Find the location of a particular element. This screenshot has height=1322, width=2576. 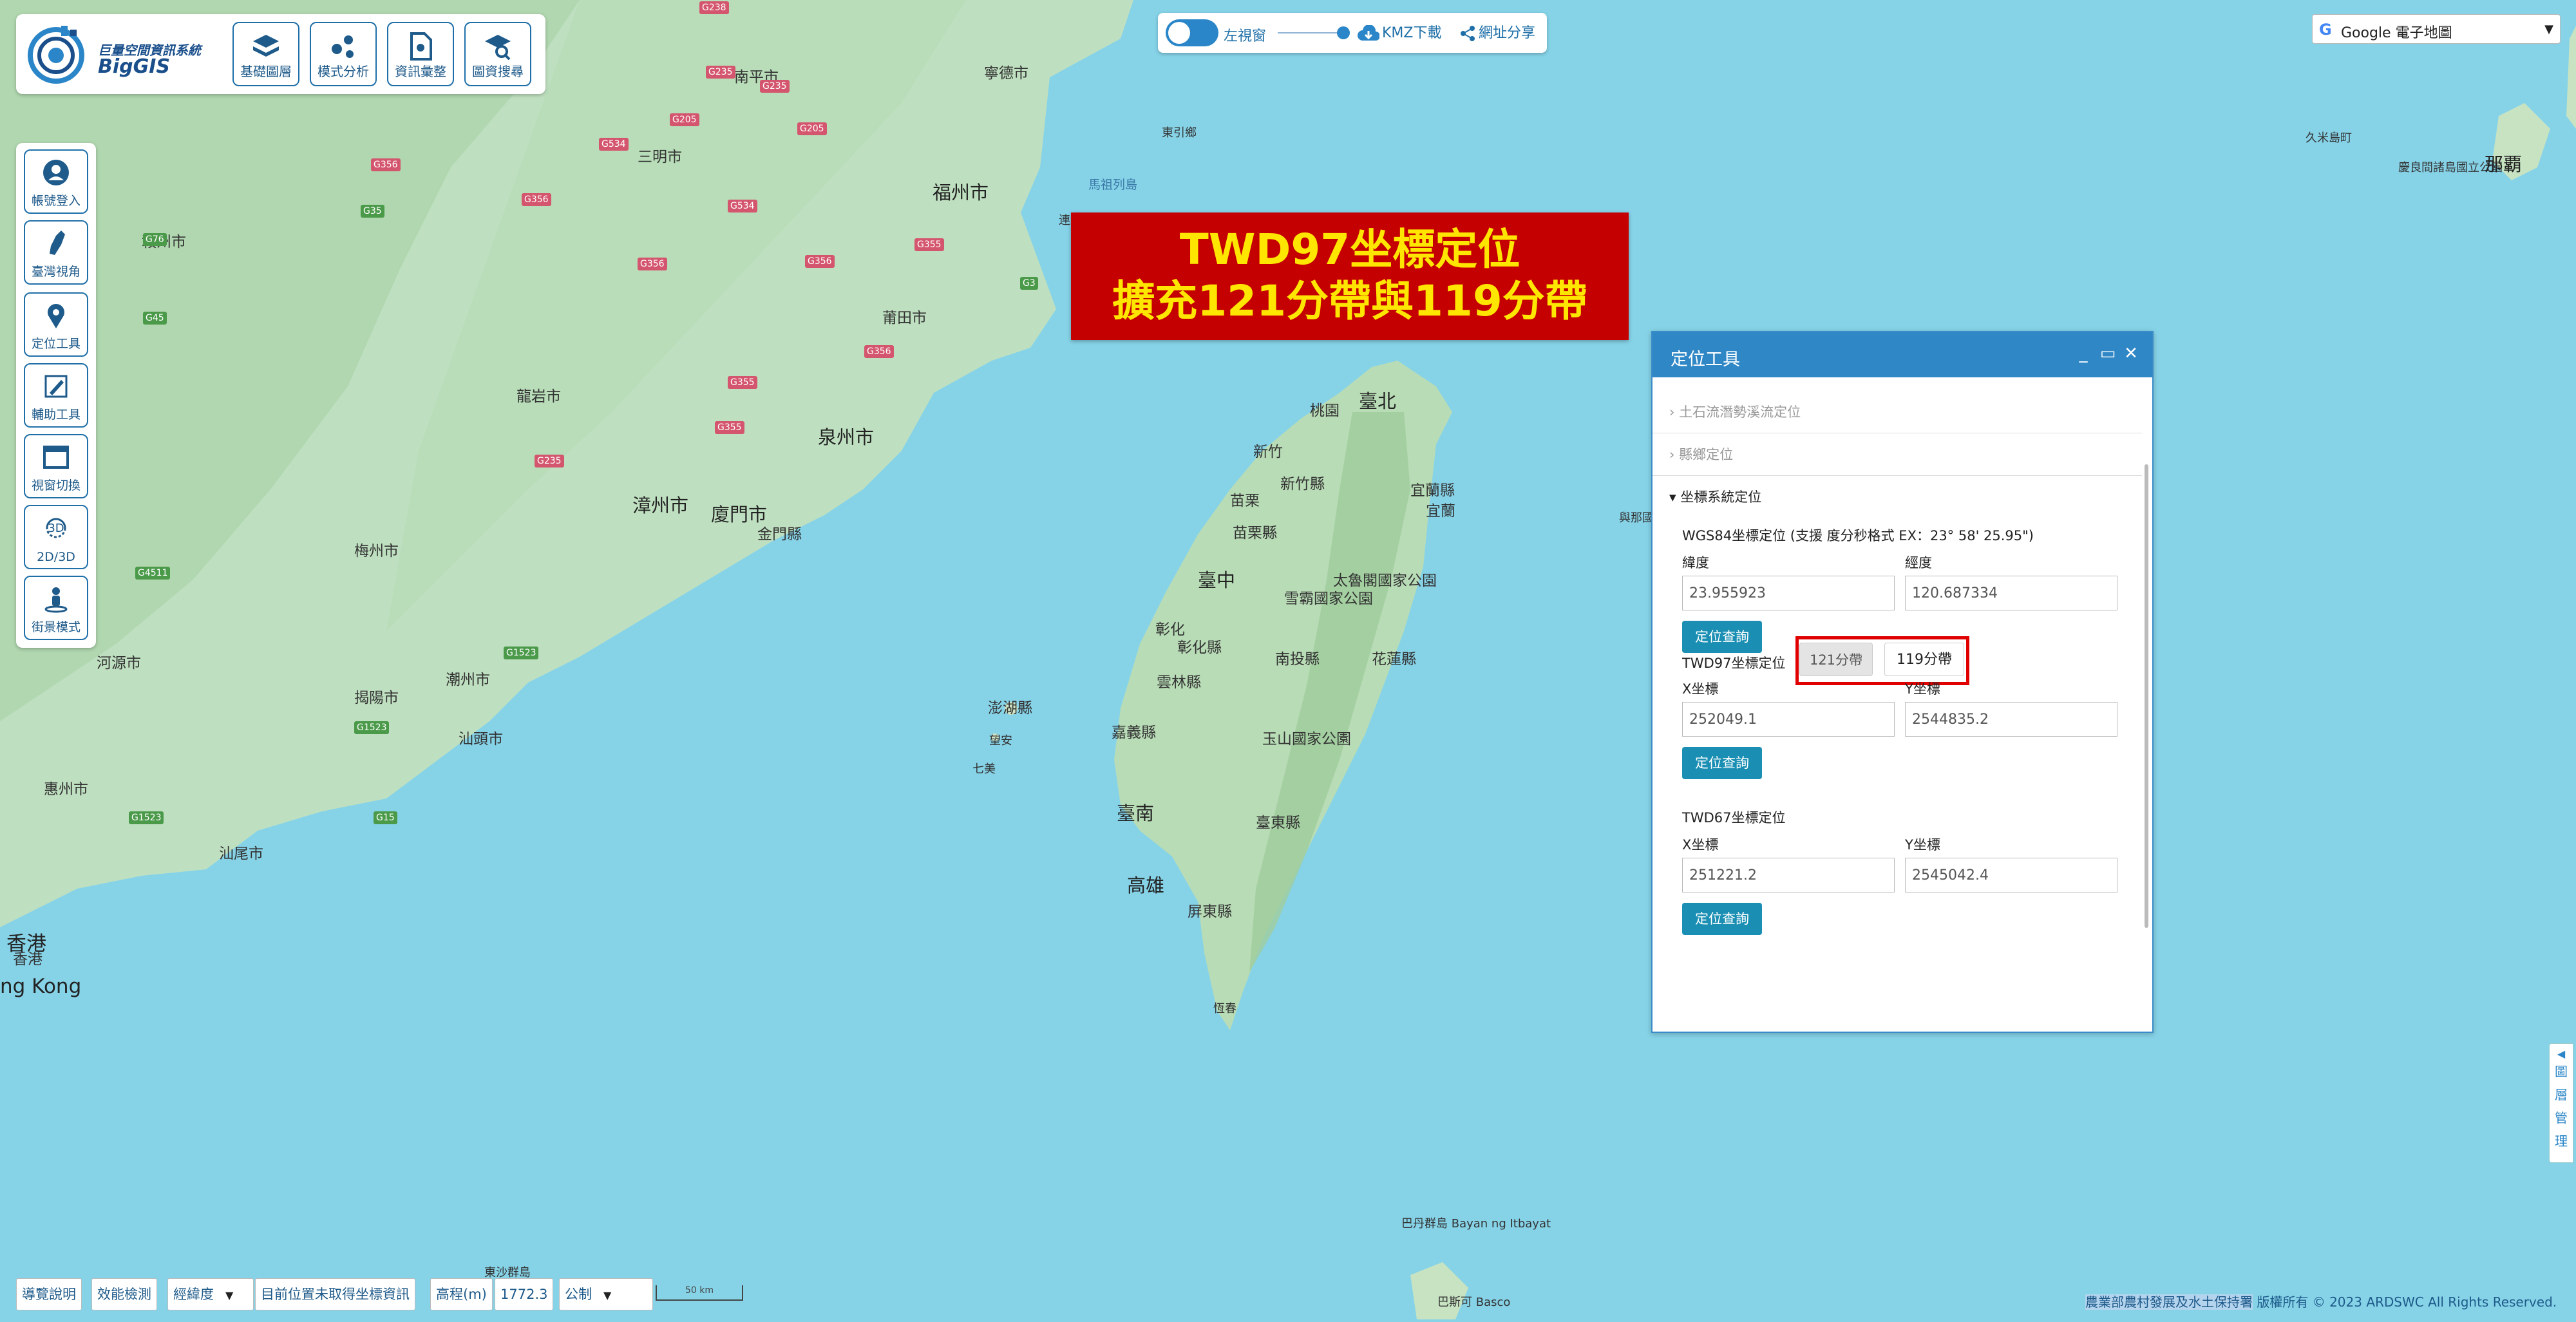

basemap-select: G Google 電子地圖 ▼ is located at coordinates (2436, 29).